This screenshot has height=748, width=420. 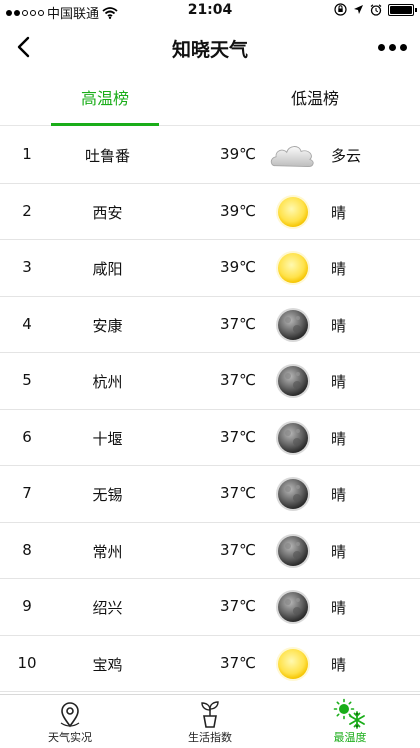 What do you see at coordinates (27, 493) in the screenshot?
I see `rank-number: 7` at bounding box center [27, 493].